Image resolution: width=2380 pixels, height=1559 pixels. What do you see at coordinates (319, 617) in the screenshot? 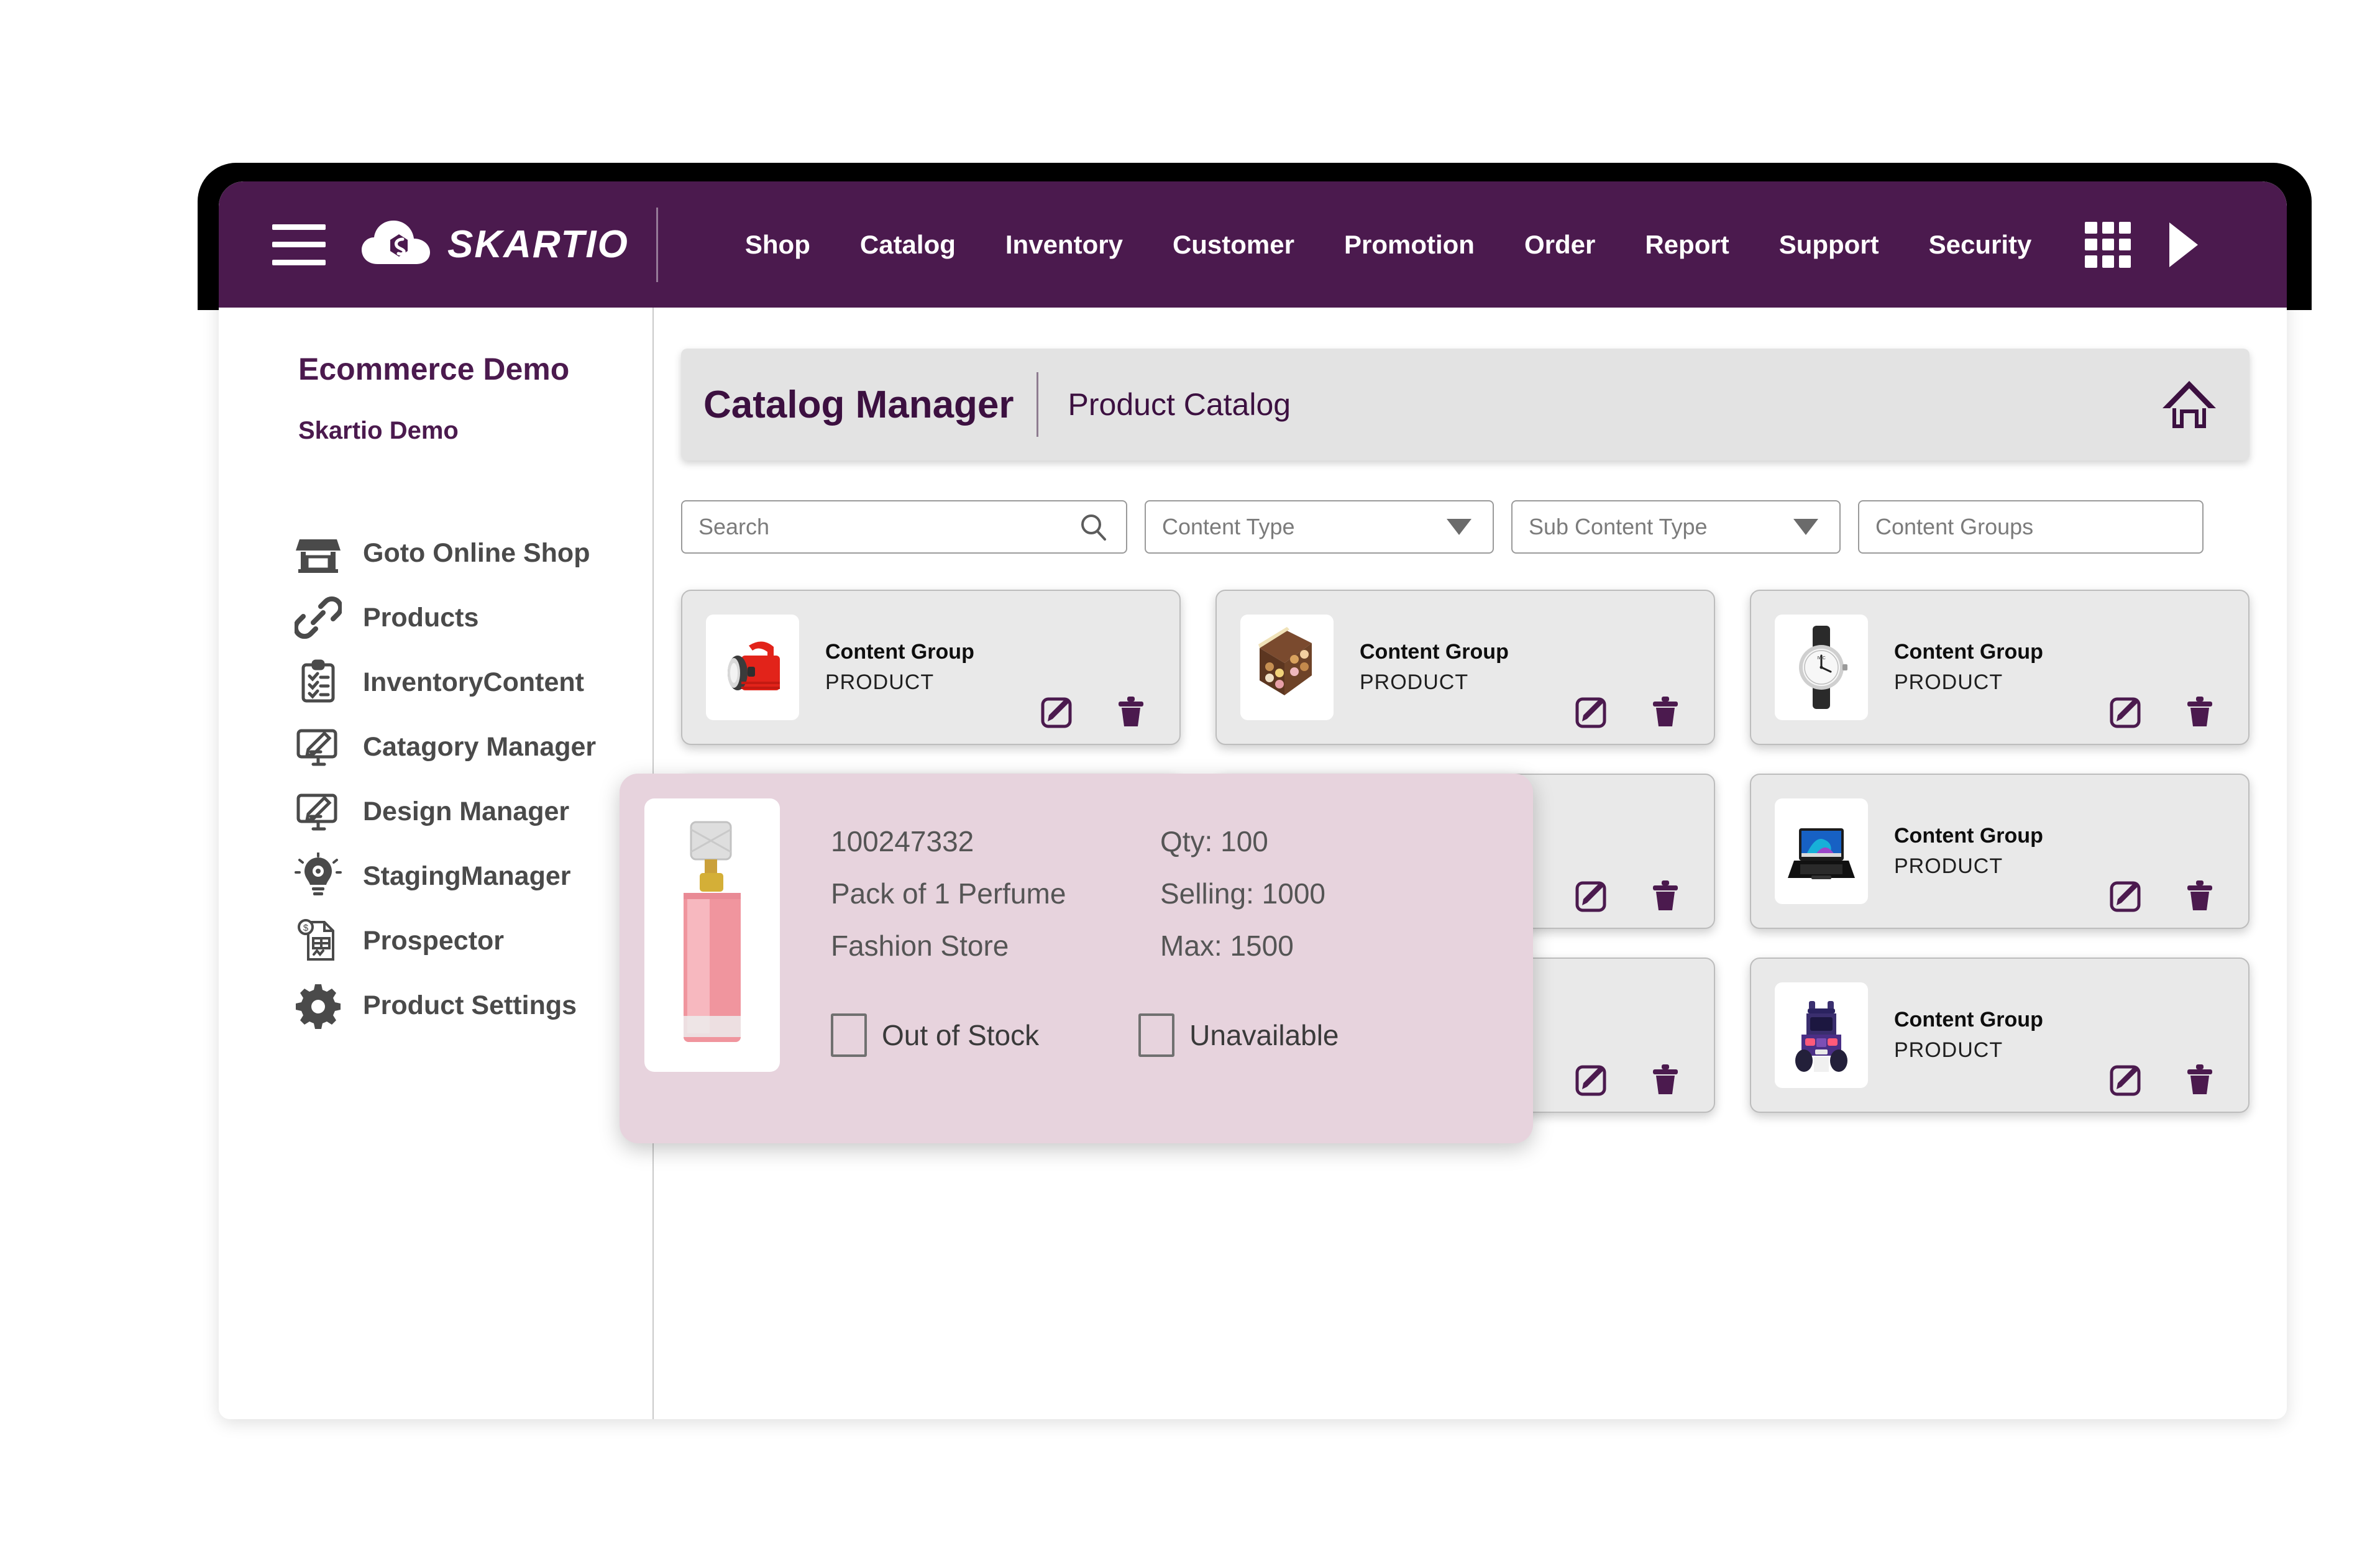
I see `link-chain-icon` at bounding box center [319, 617].